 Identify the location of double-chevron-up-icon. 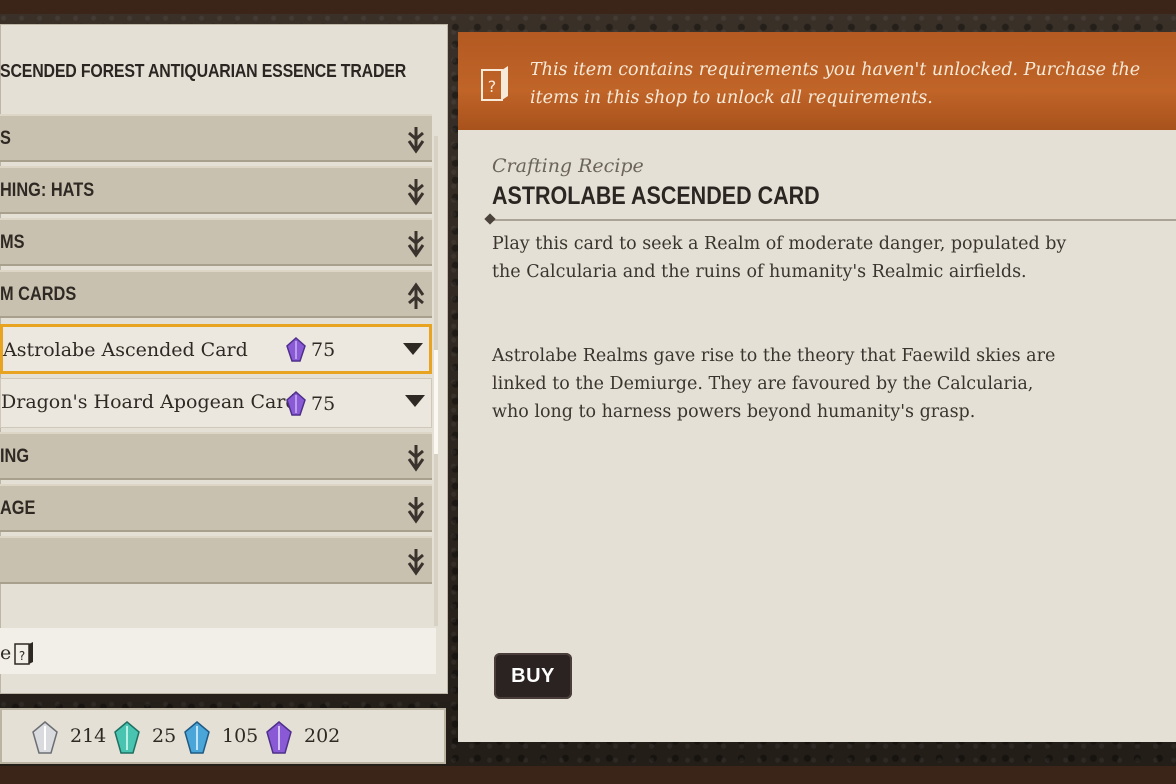
(416, 295).